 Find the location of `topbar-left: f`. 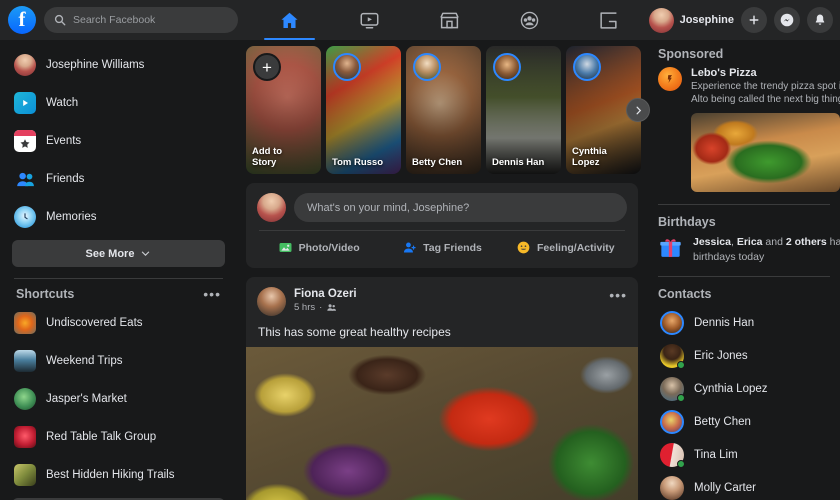

topbar-left: f is located at coordinates (125, 20).